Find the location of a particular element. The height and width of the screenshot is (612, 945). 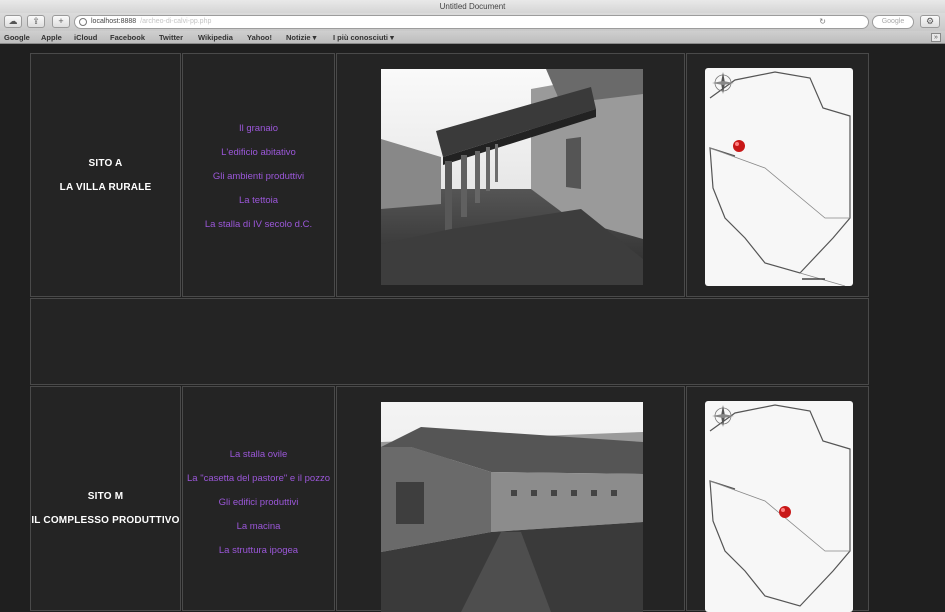

site-m-map is located at coordinates (779, 506).